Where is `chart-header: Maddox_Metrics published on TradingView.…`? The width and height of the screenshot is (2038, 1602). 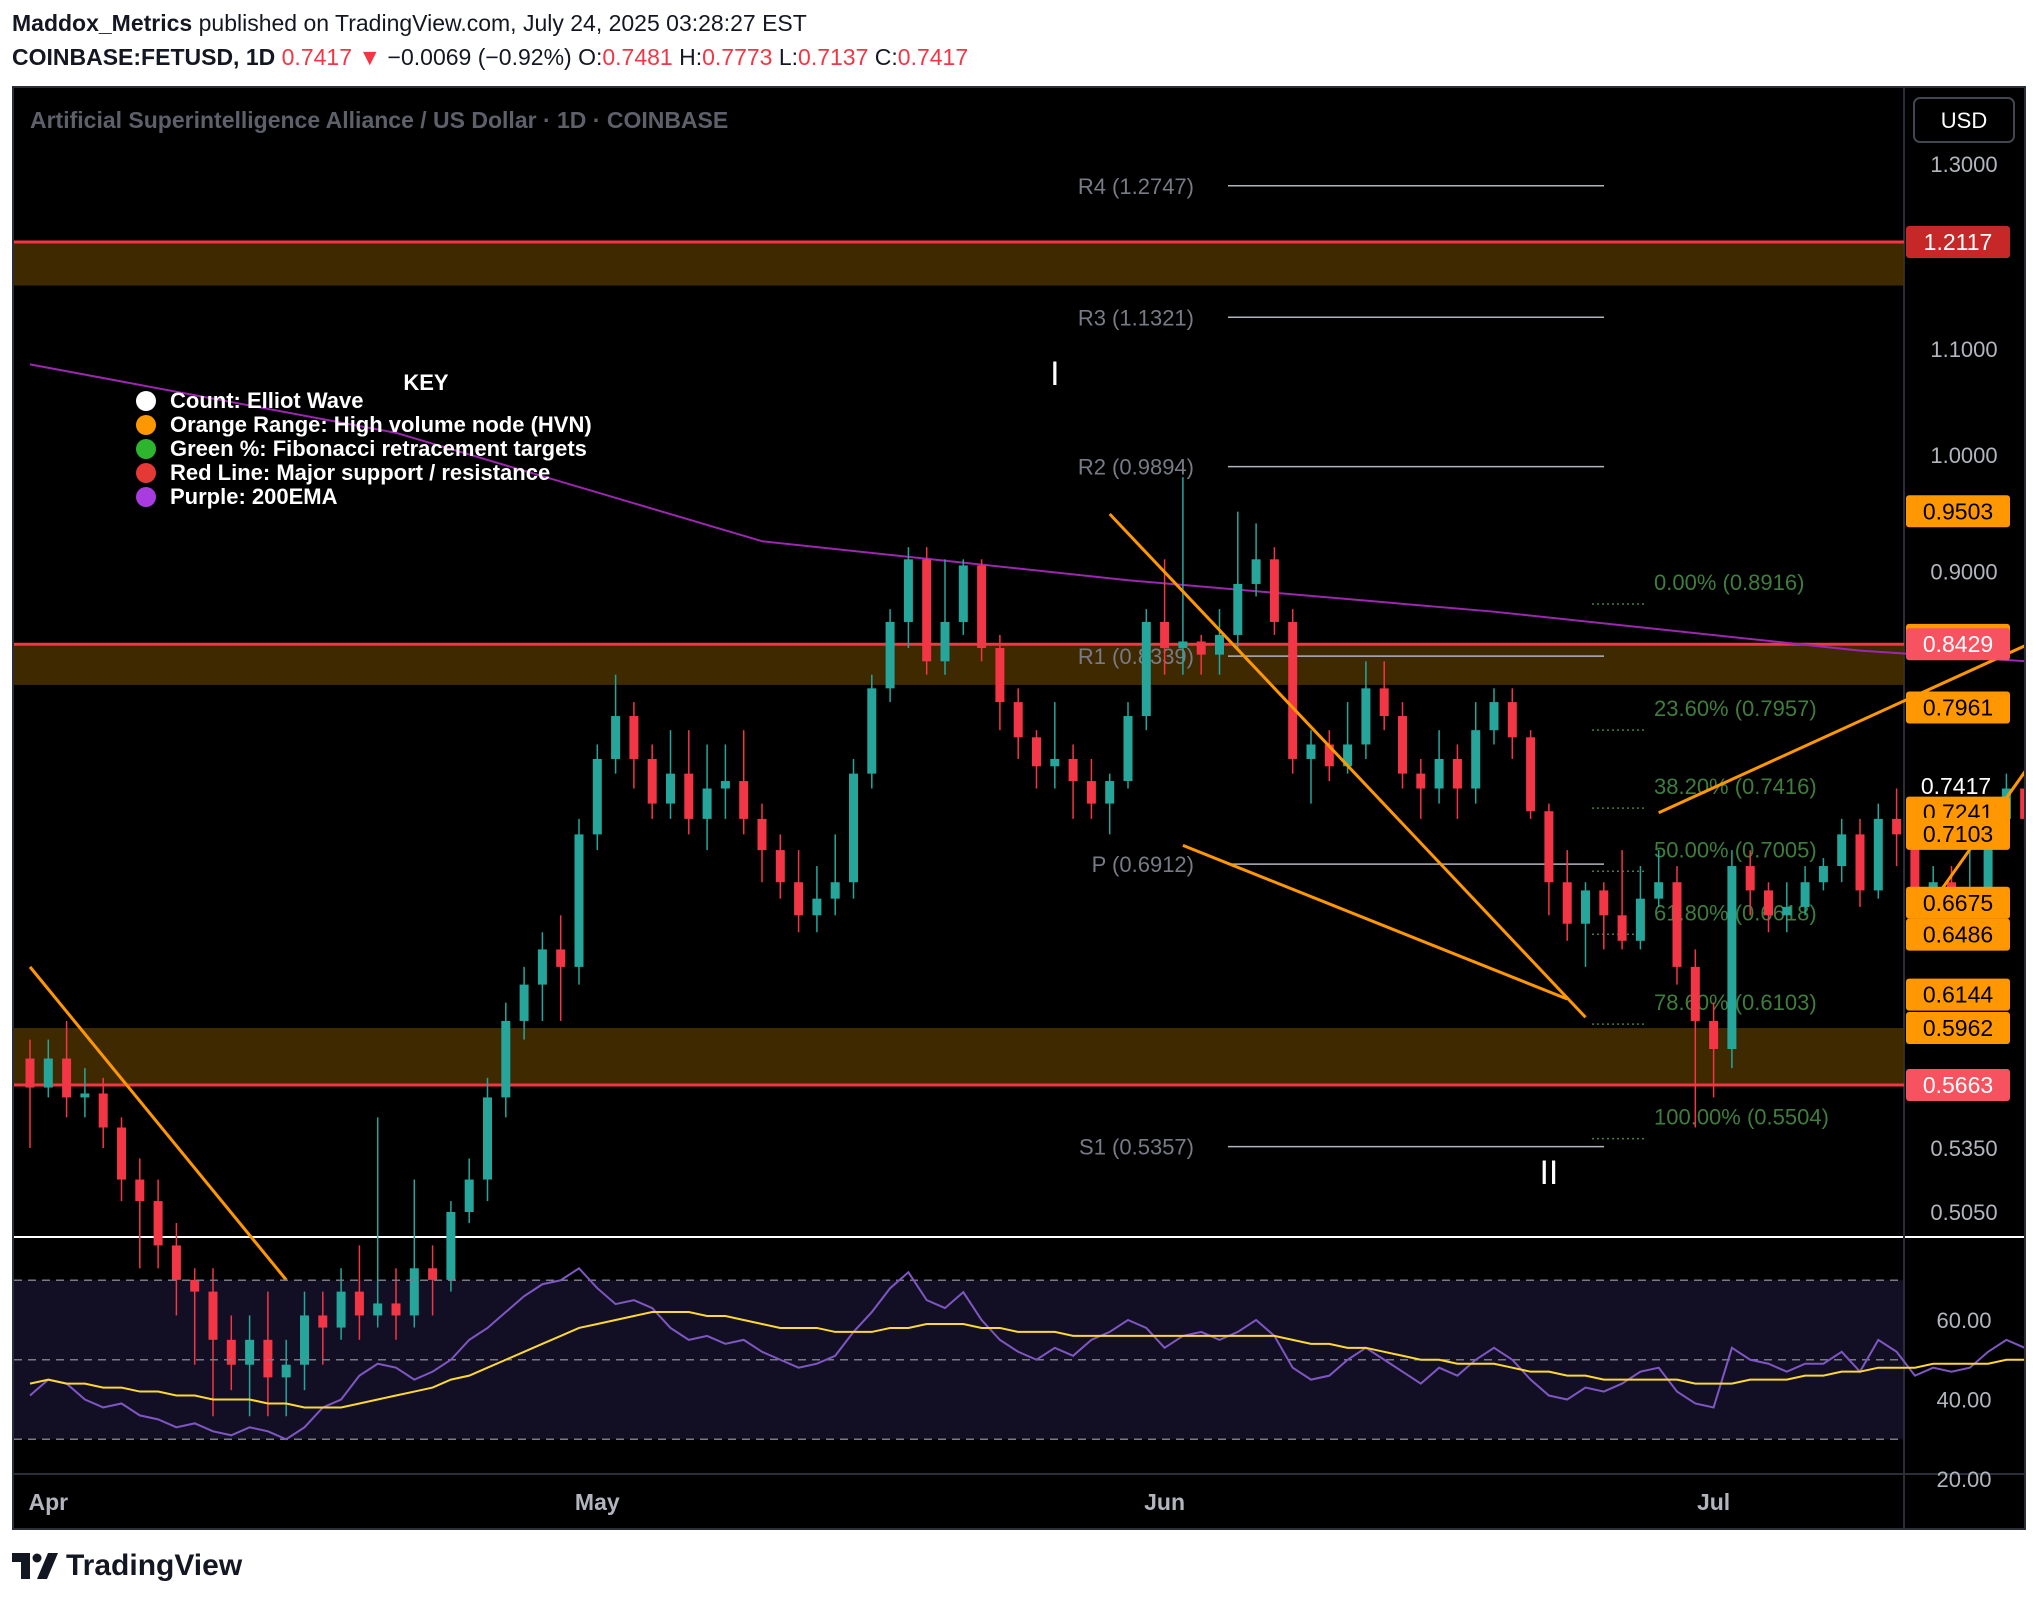 chart-header: Maddox_Metrics published on TradingView.… is located at coordinates (1017, 40).